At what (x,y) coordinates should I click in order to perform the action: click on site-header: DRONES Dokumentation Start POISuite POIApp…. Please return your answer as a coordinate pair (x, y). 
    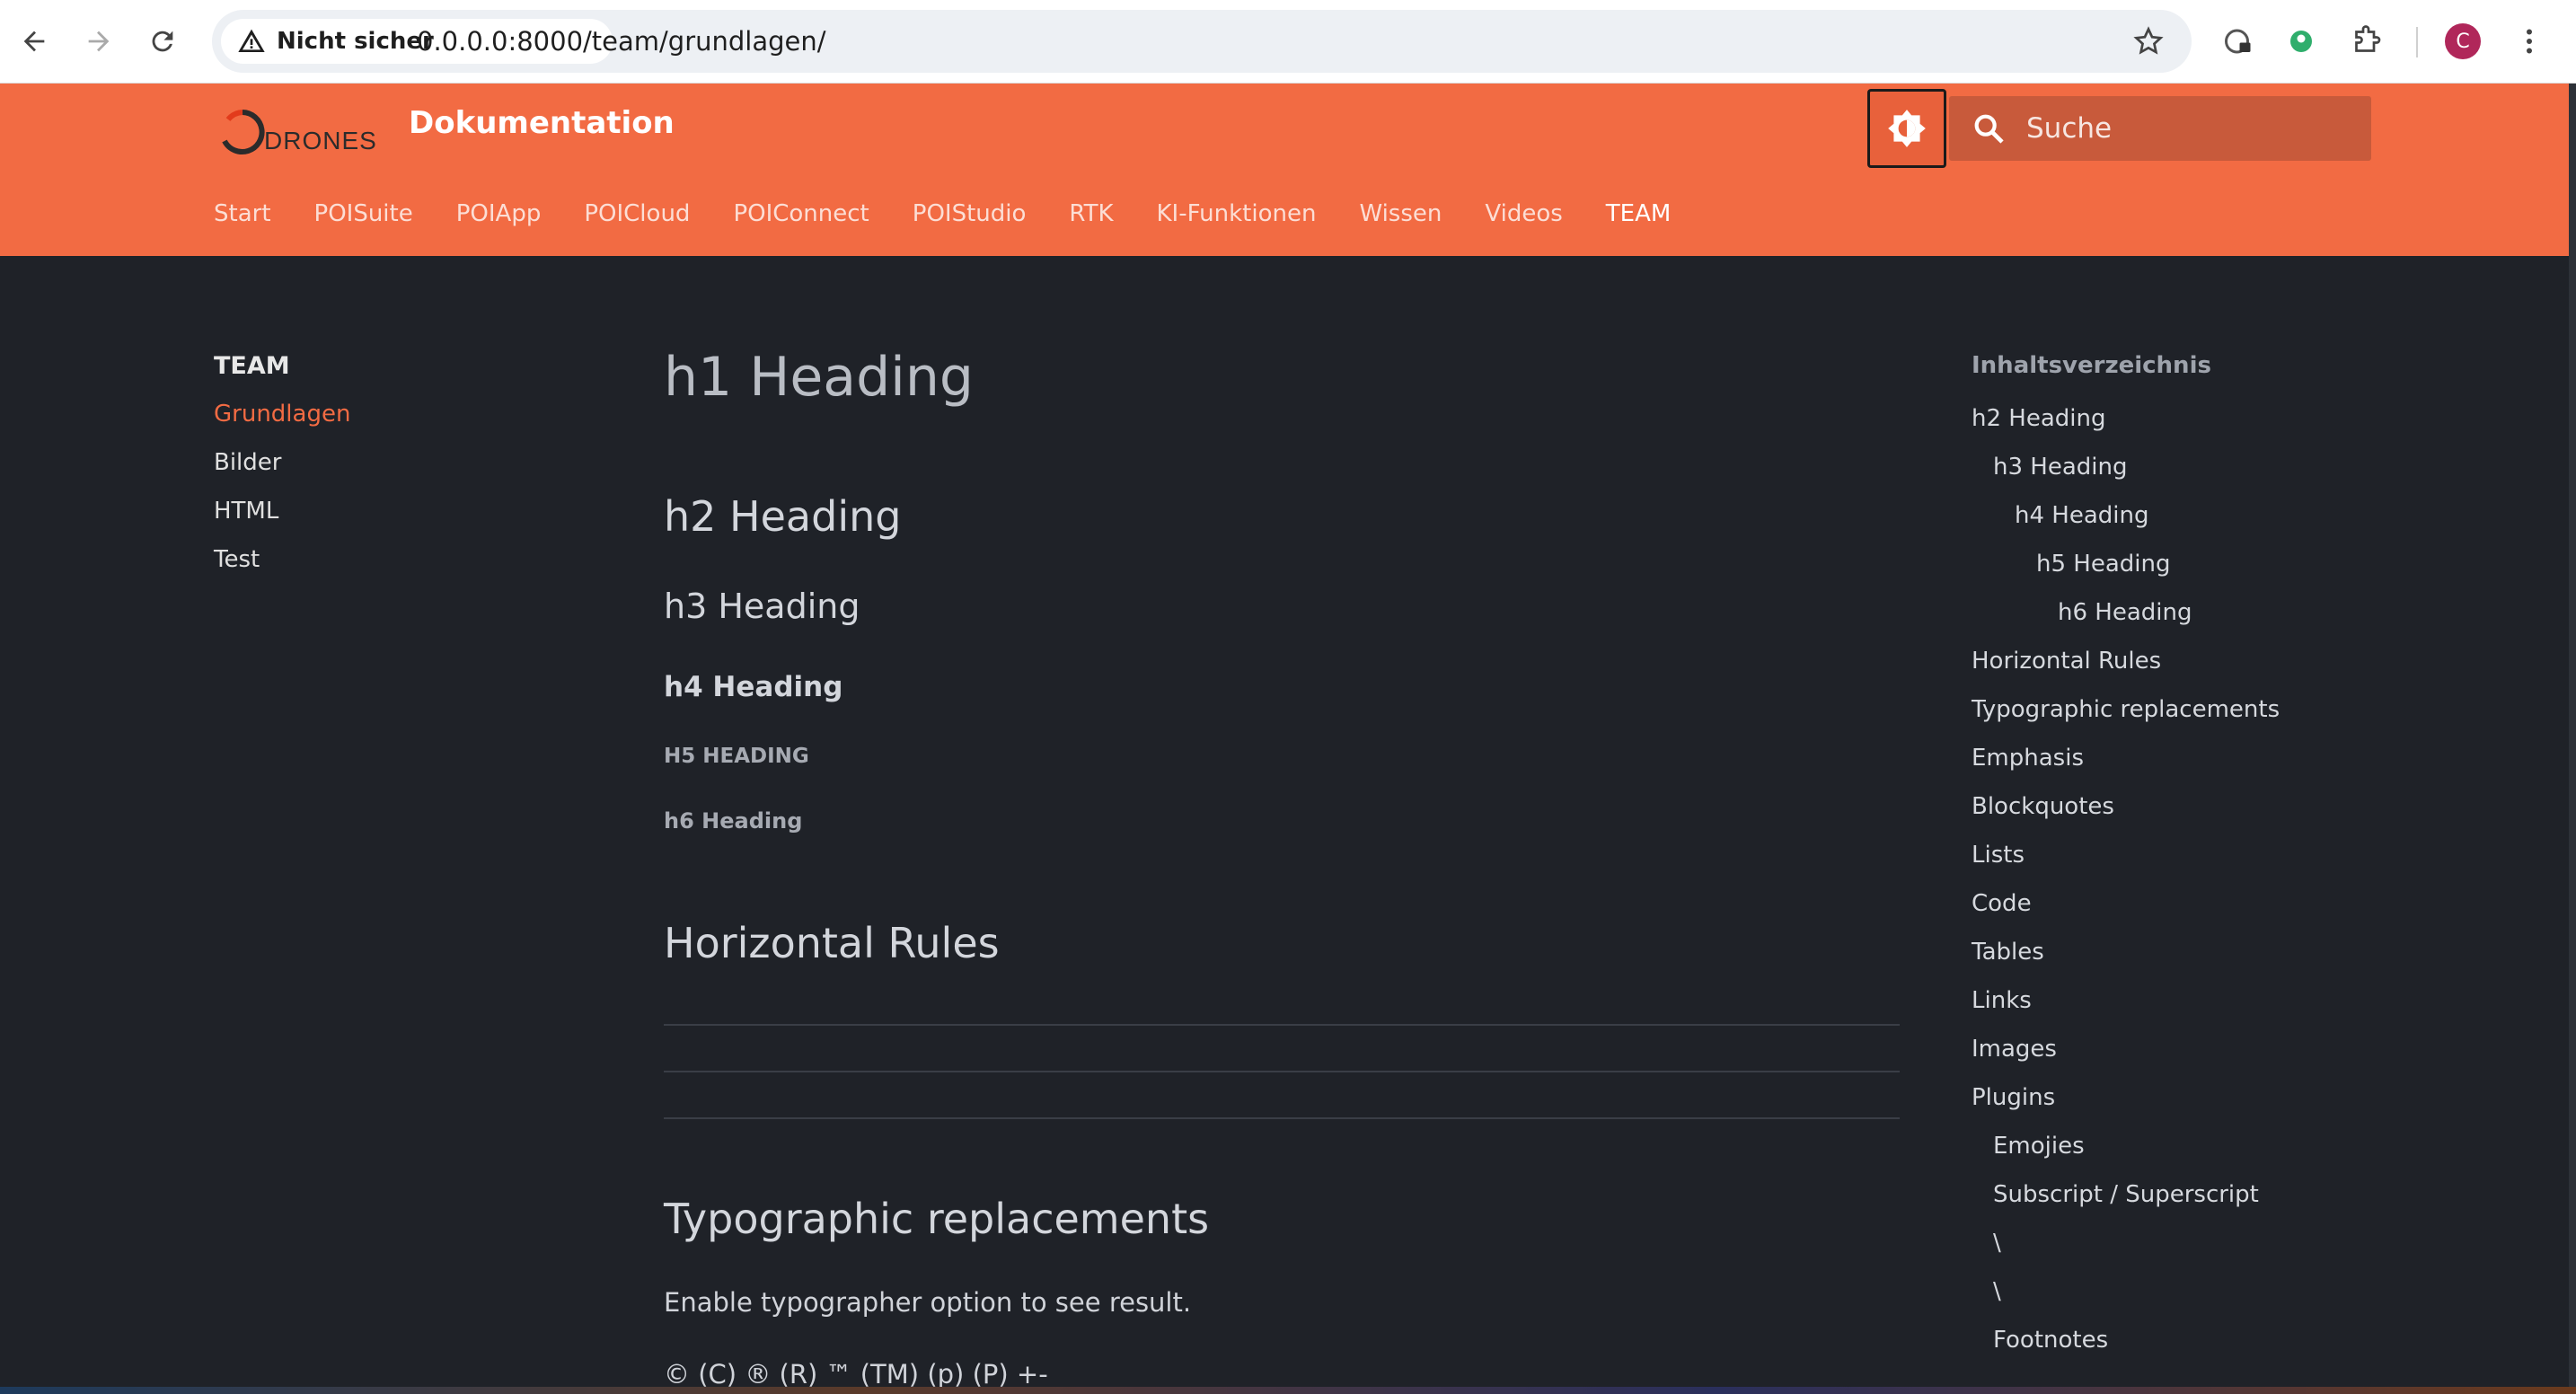
    Looking at the image, I should click on (1284, 170).